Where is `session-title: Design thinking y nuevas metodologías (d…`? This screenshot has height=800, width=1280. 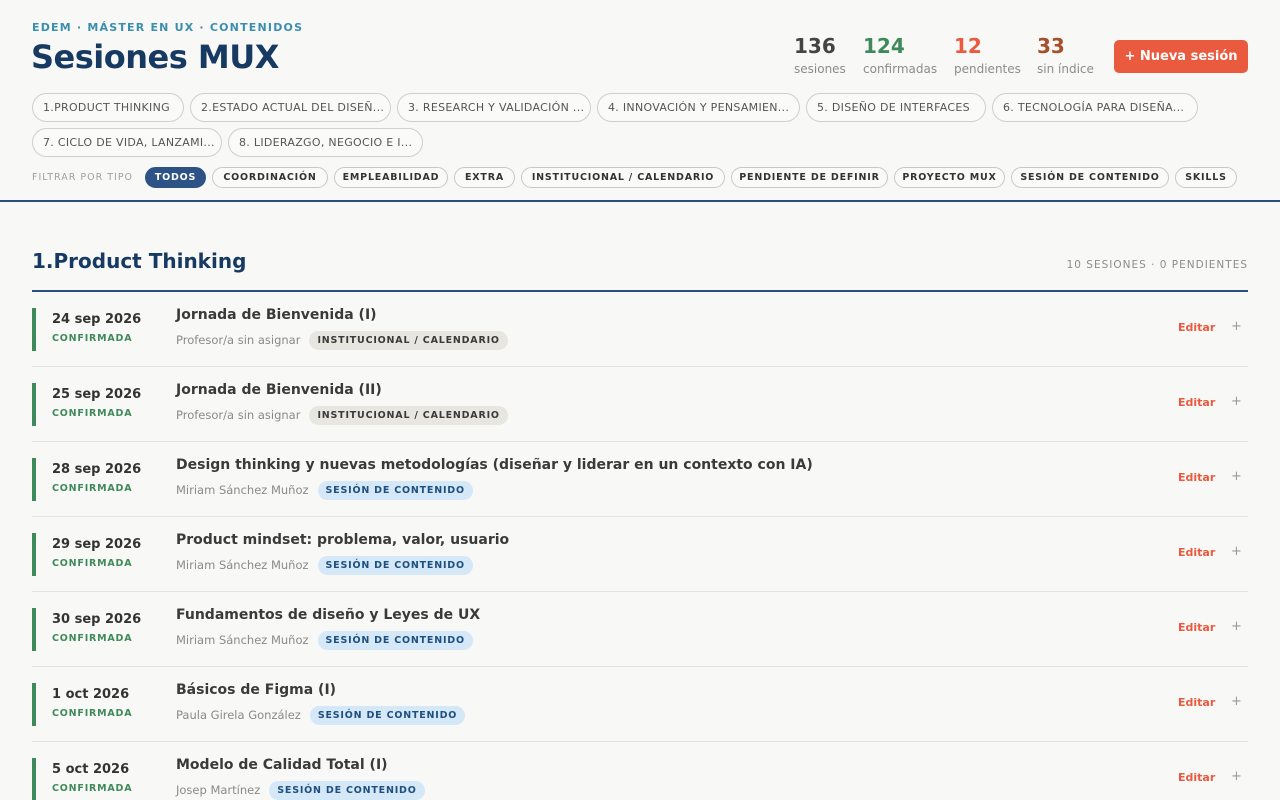 session-title: Design thinking y nuevas metodologías (d… is located at coordinates (494, 465).